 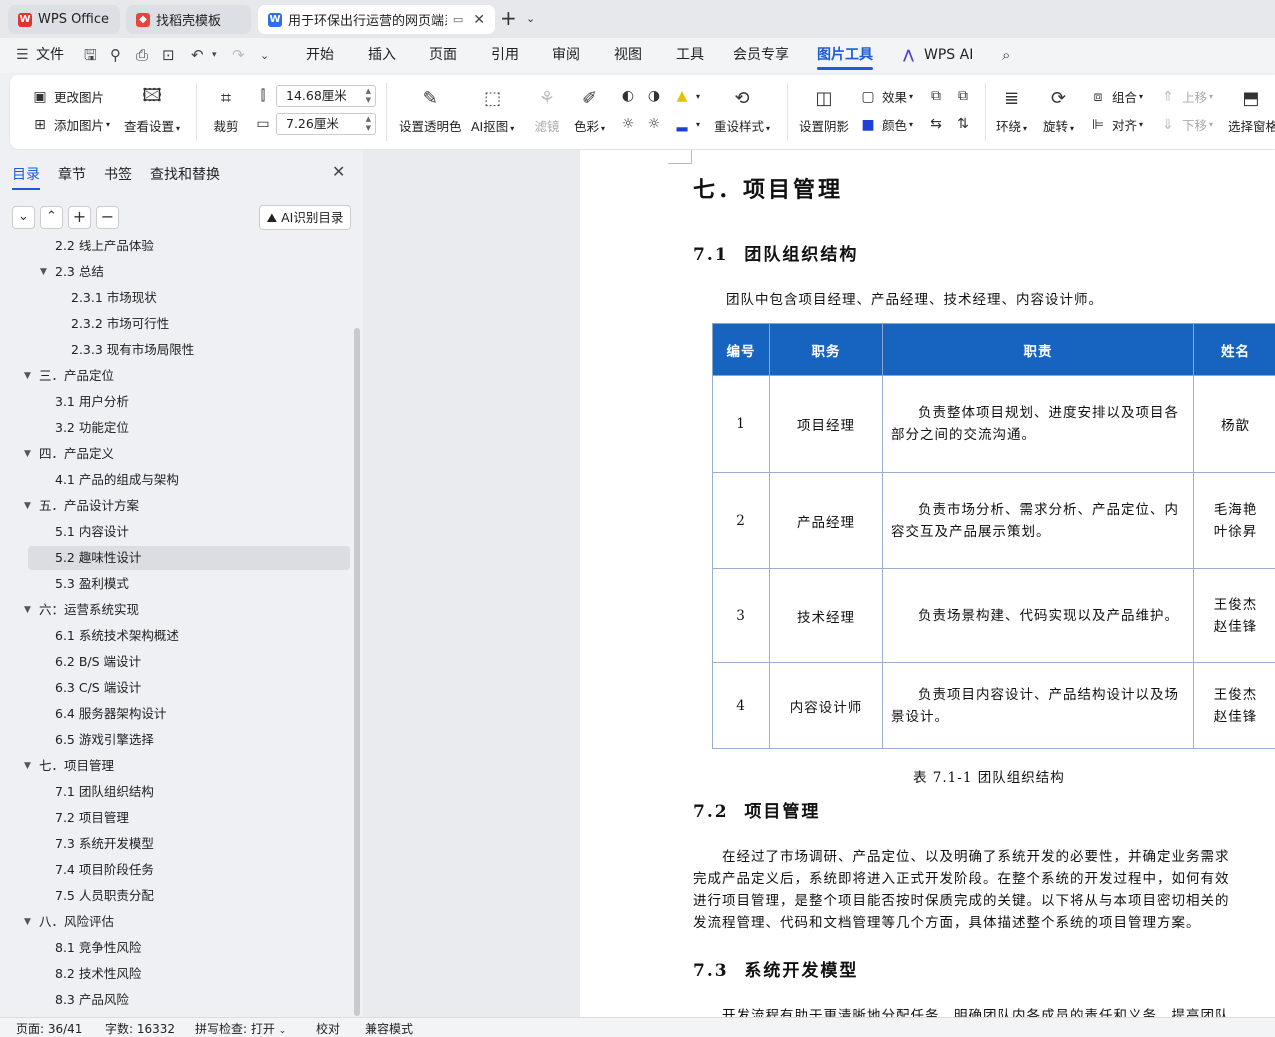 What do you see at coordinates (79, 217) in the screenshot?
I see `add-heading-button: +` at bounding box center [79, 217].